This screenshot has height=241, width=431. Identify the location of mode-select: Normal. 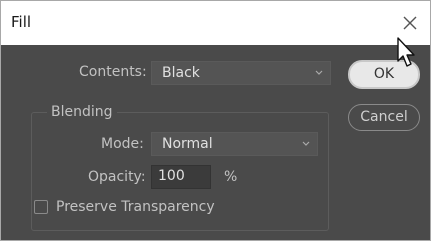
(234, 144).